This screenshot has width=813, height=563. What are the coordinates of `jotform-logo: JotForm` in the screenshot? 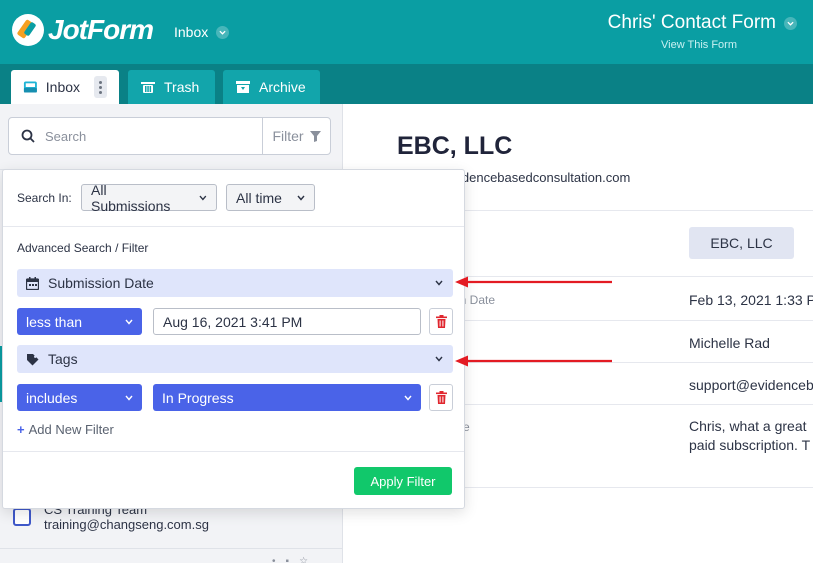 It's located at (83, 30).